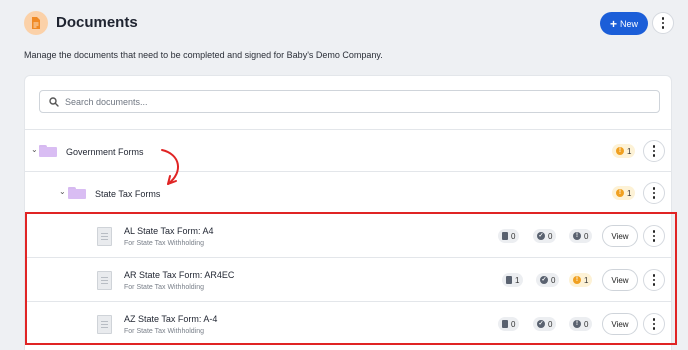 The image size is (688, 350). Describe the element at coordinates (348, 150) in the screenshot. I see `folder-row-government-forms: ⌄ Government Forms ! 1` at that location.